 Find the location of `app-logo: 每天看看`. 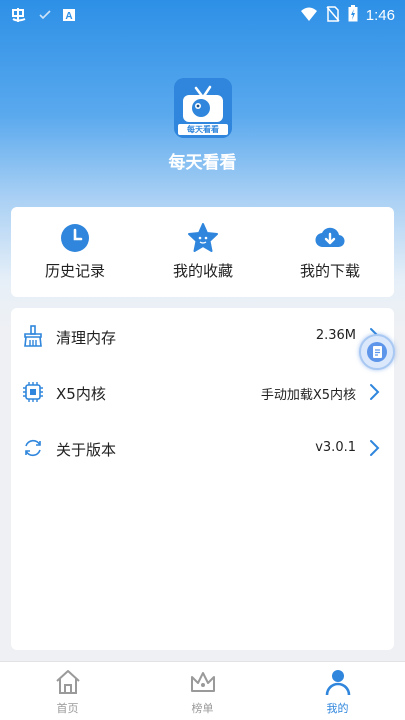

app-logo: 每天看看 is located at coordinates (203, 108).